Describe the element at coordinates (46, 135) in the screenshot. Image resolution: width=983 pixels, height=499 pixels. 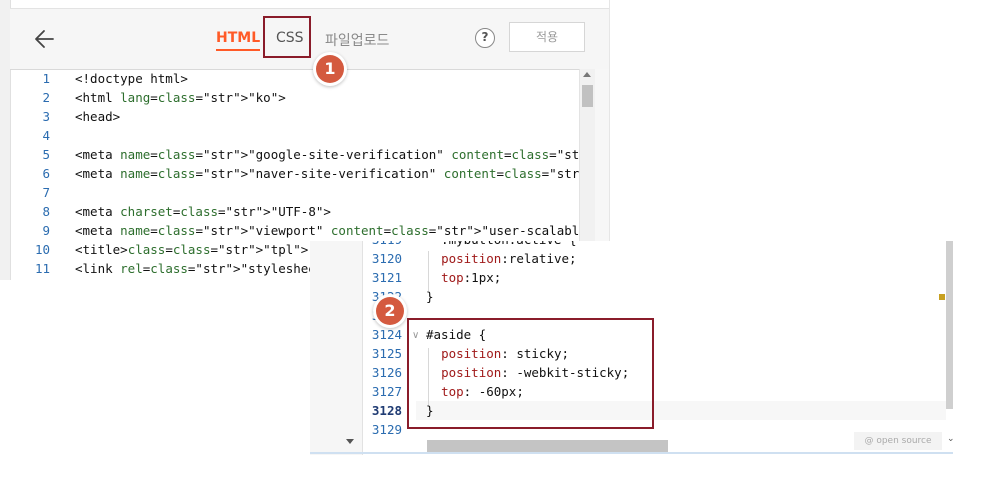
I see `line-number: 4` at that location.